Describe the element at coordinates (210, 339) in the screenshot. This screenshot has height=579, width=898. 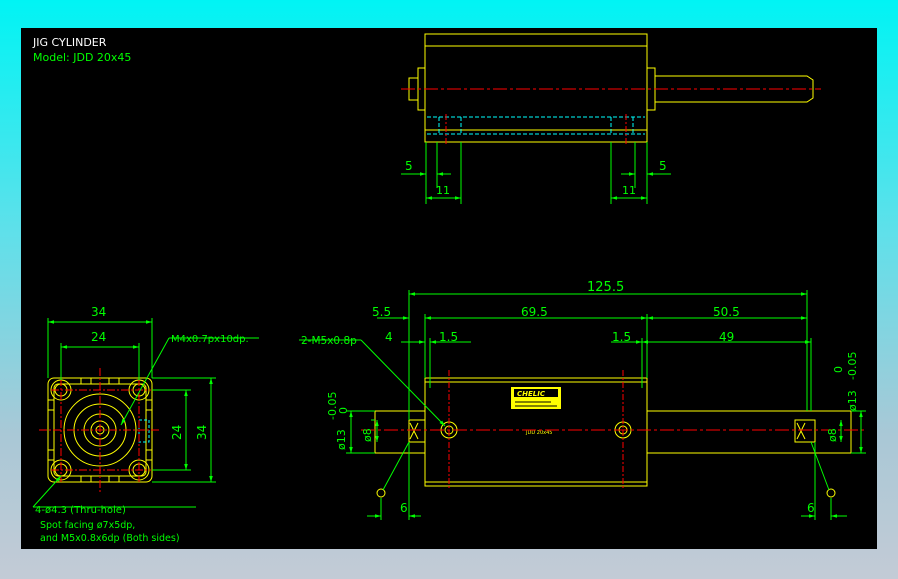
I see `thread-note: M4x0.7px10dp.` at that location.